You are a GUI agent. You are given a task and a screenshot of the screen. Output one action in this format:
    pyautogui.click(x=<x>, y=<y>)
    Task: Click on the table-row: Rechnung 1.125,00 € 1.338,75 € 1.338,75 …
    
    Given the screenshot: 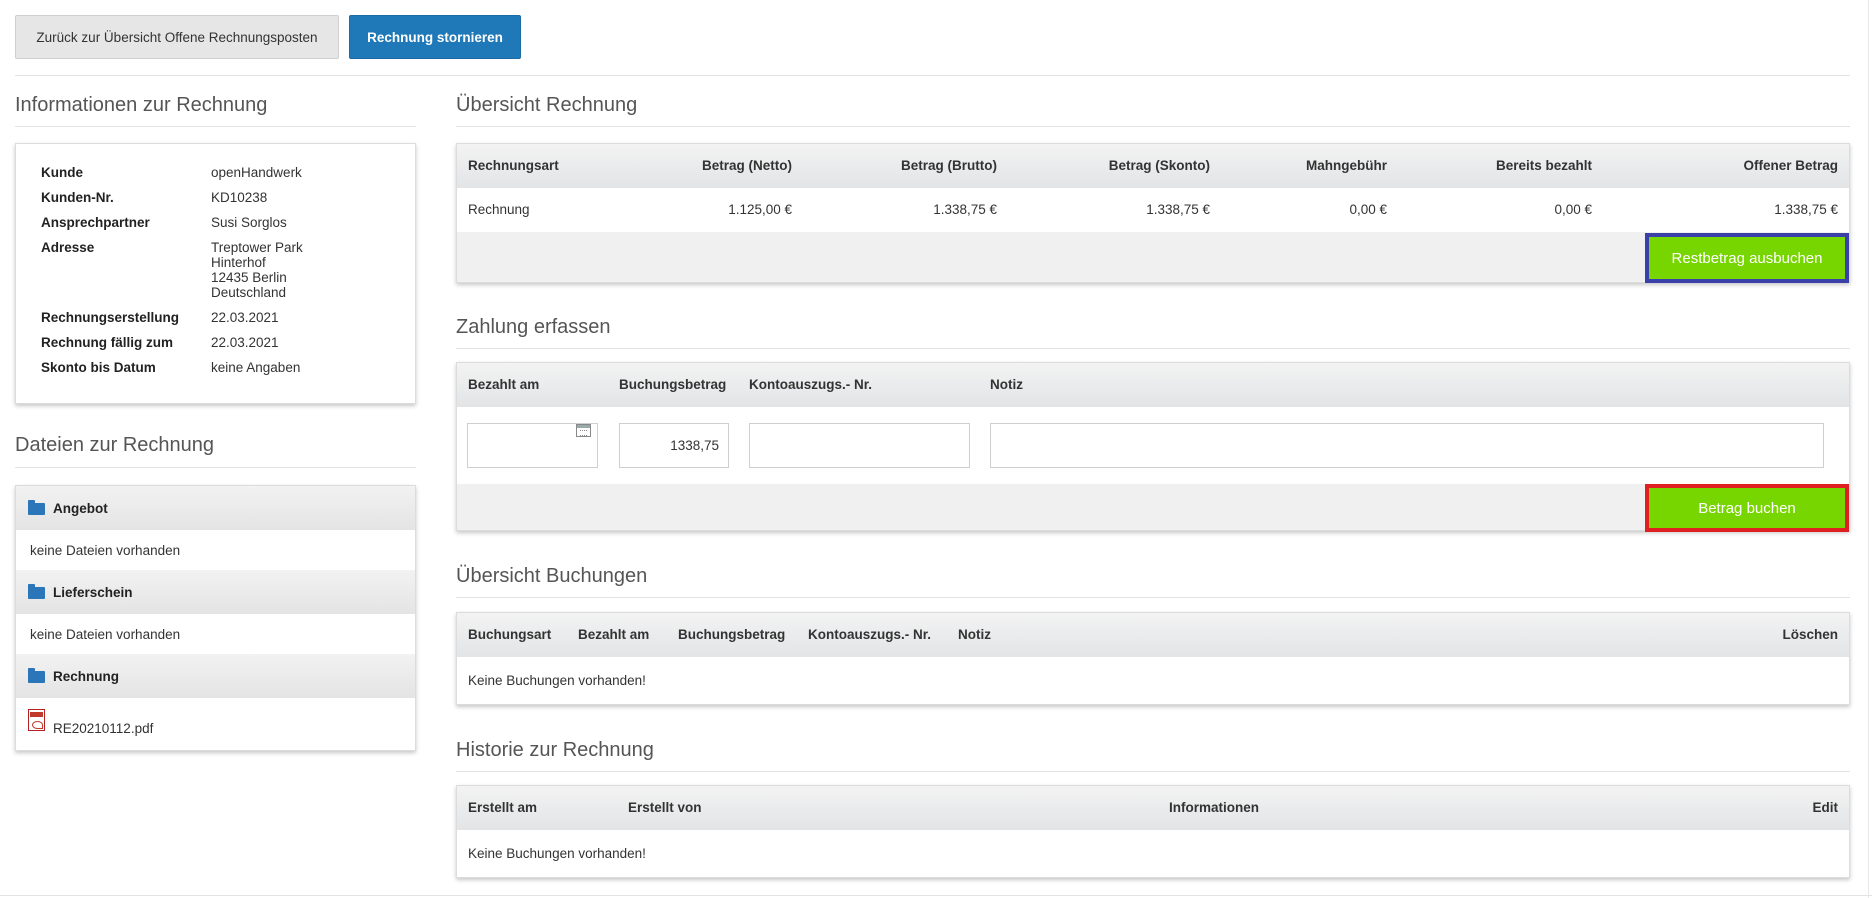 What is the action you would take?
    pyautogui.click(x=1153, y=210)
    